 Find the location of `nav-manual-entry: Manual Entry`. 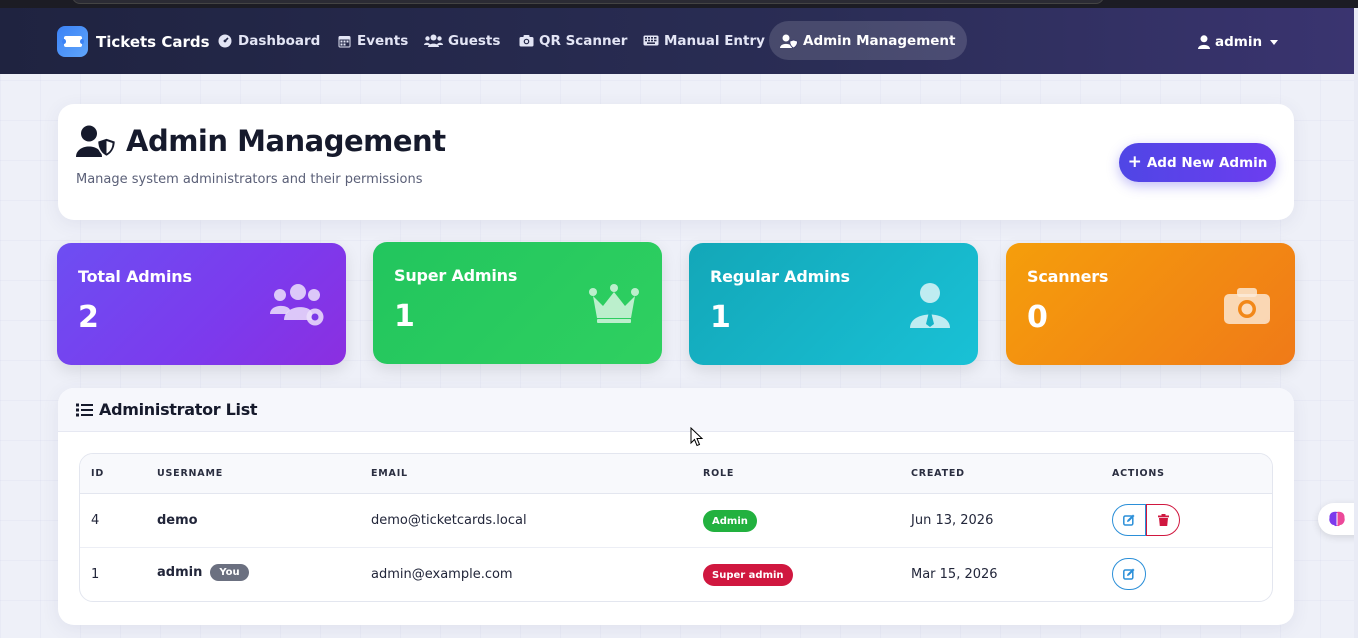

nav-manual-entry: Manual Entry is located at coordinates (703, 40).